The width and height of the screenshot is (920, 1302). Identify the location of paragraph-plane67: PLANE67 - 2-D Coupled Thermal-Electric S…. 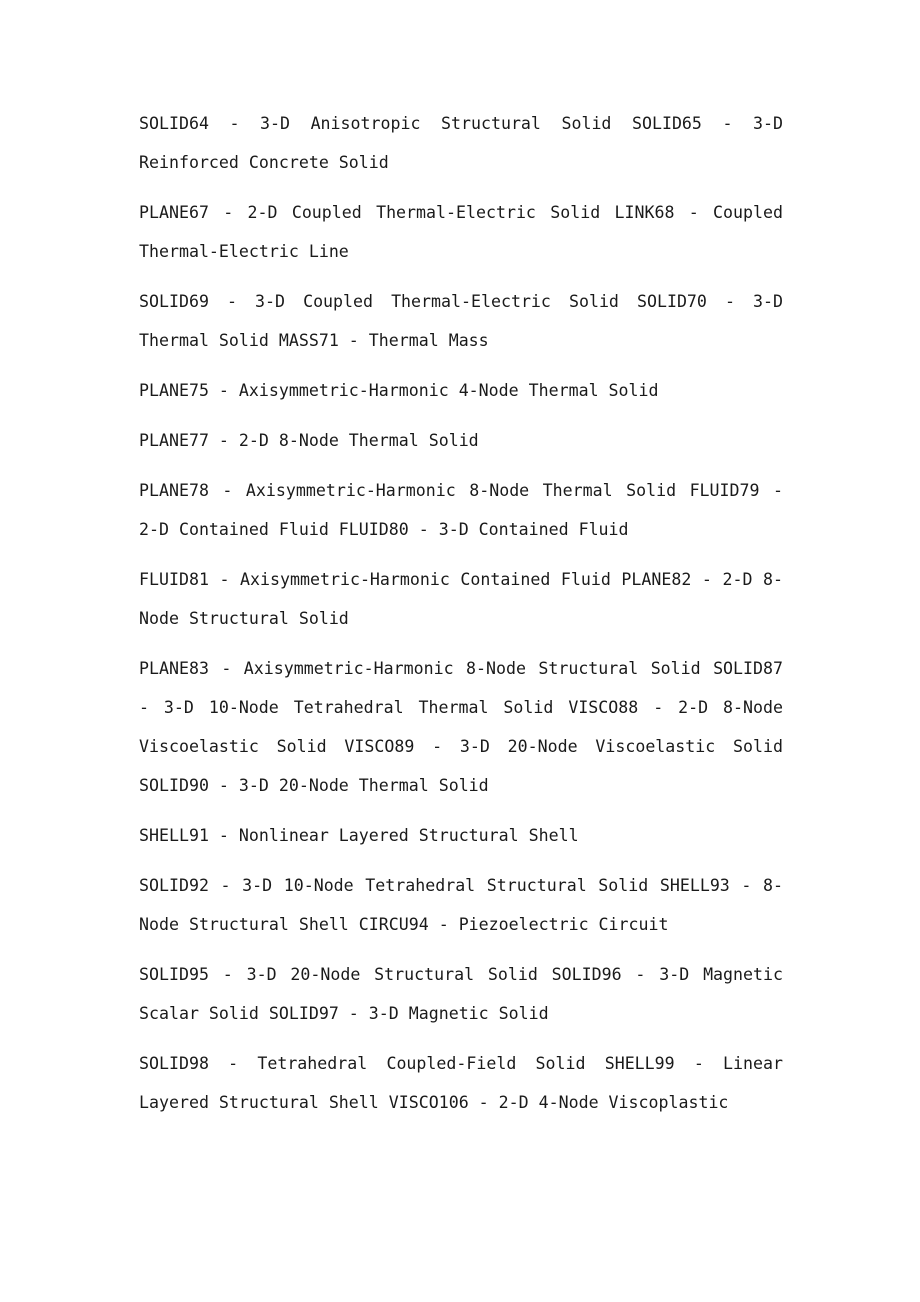
(461, 232).